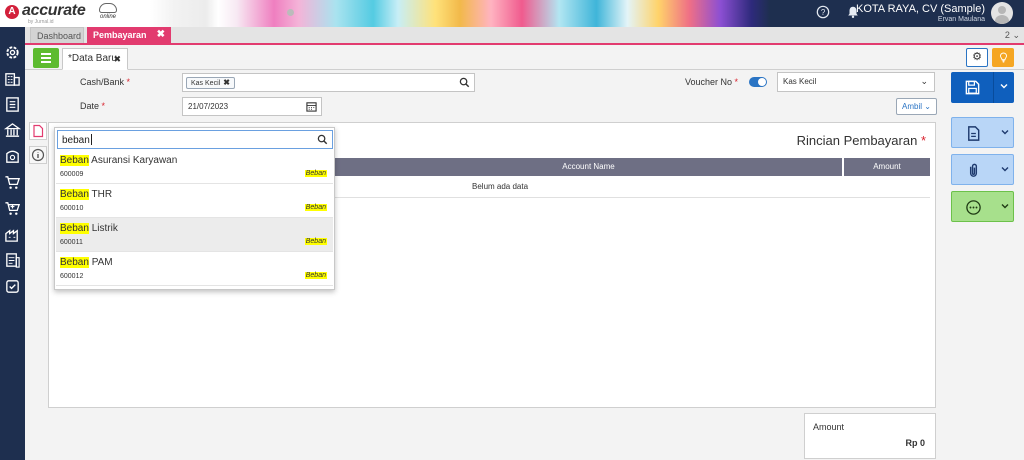 The width and height of the screenshot is (1024, 460). I want to click on cash-bank-label-text: Cash/Bank, so click(102, 82).